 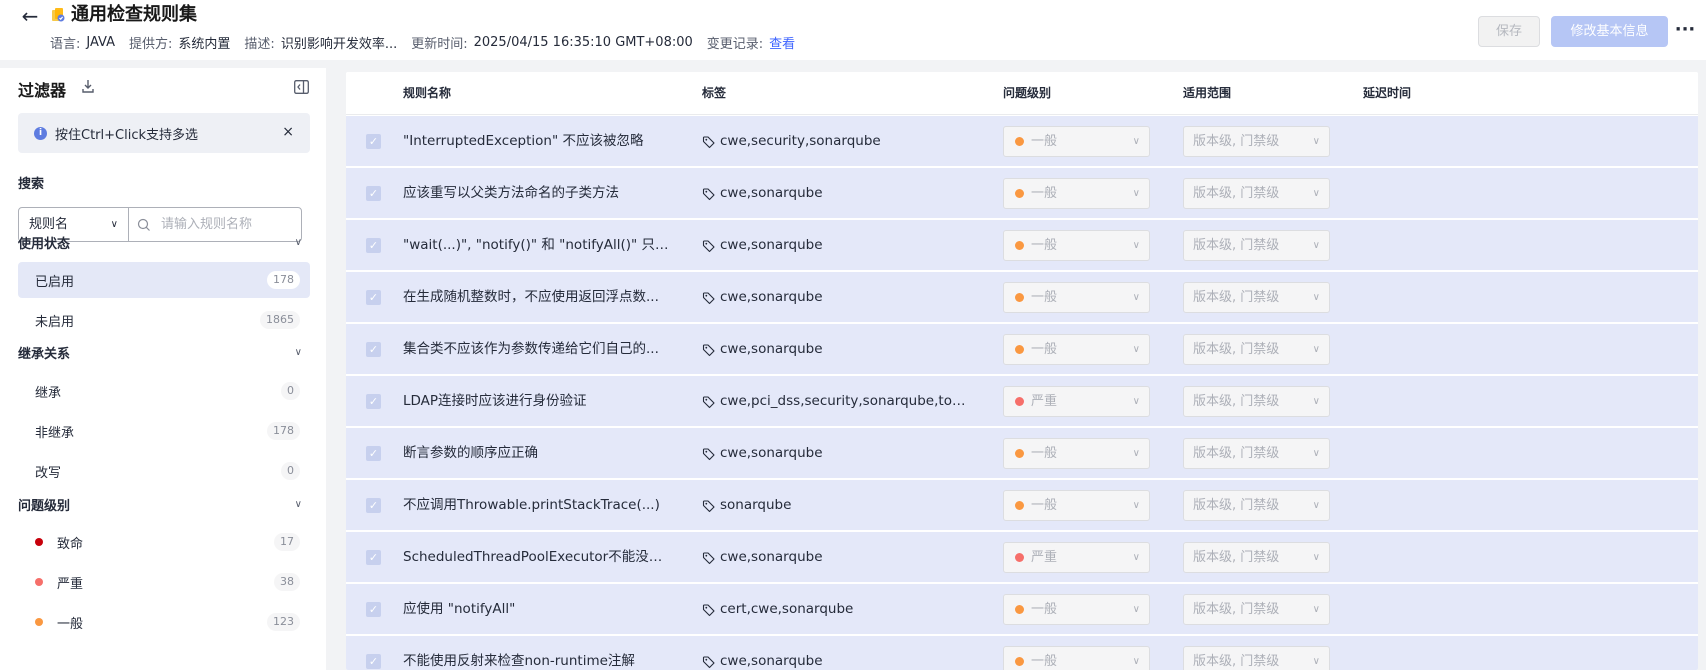 What do you see at coordinates (160, 242) in the screenshot?
I see `status-group-header: 使用状态 ∨` at bounding box center [160, 242].